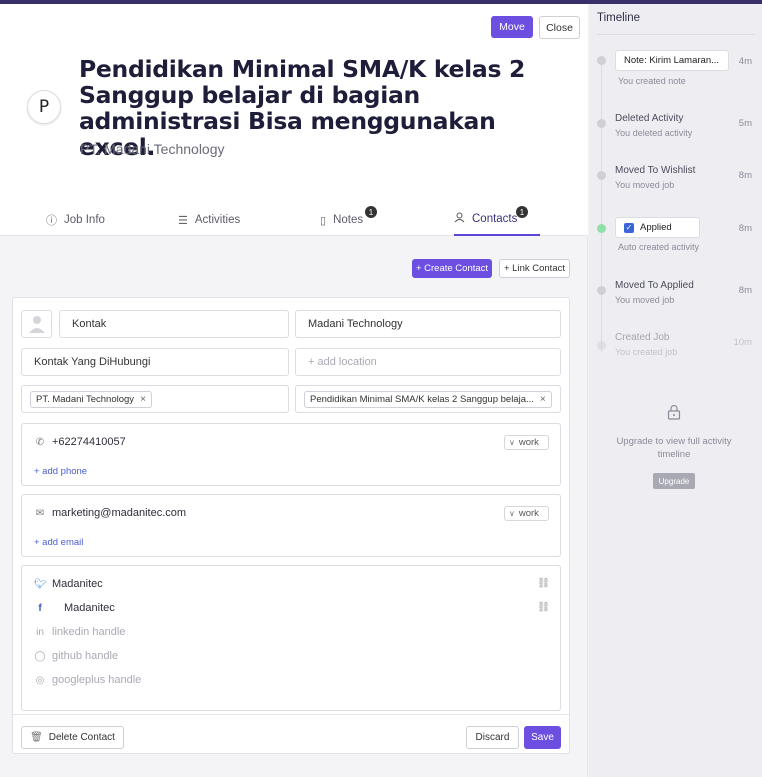  Describe the element at coordinates (155, 362) in the screenshot. I see `contact-title-field: Kontak Yang DiHubungi` at that location.